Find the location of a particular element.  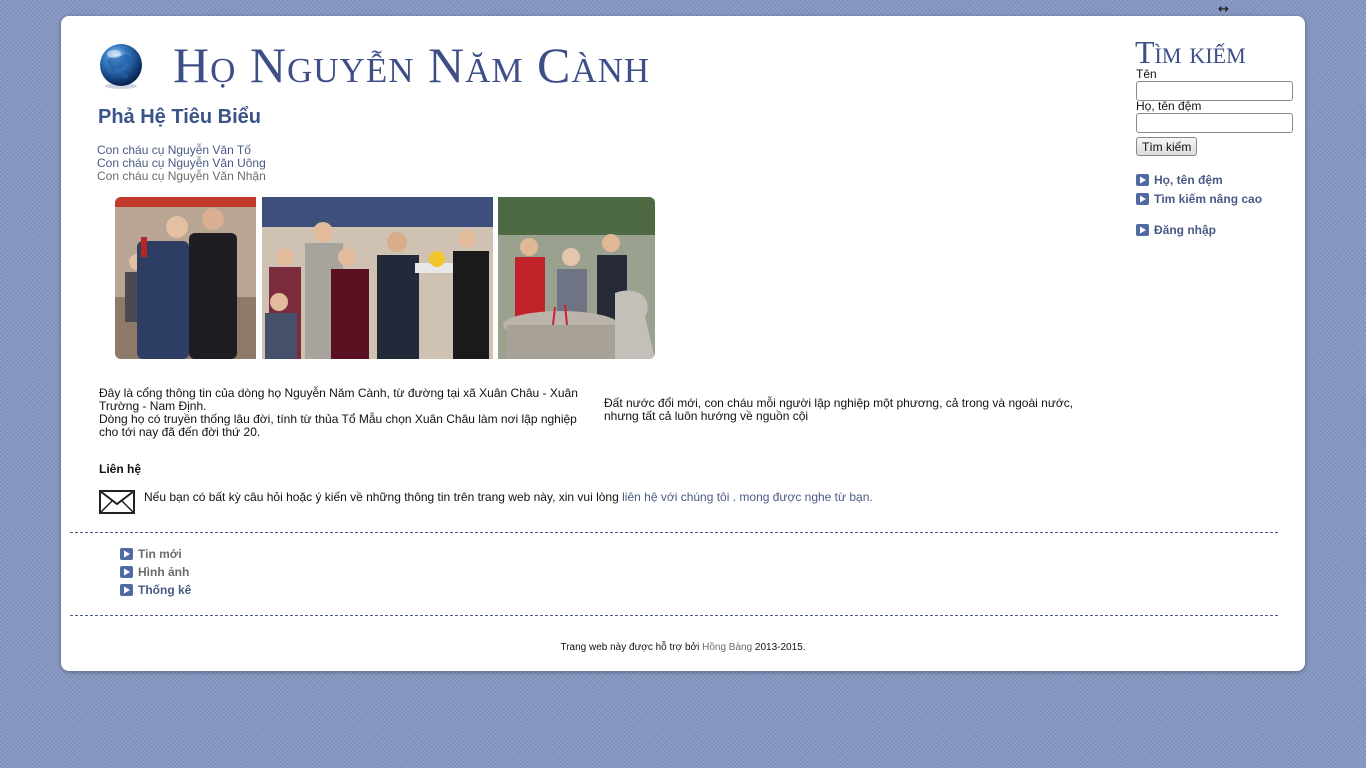

login-link: Đăng nhập is located at coordinates (1185, 230).